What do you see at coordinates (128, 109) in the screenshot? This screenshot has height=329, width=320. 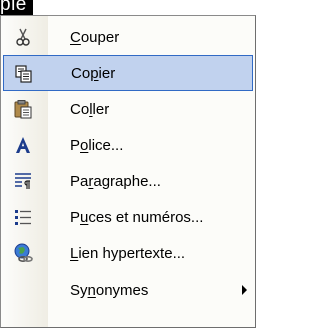 I see `menu-item-paste: Co l ler` at bounding box center [128, 109].